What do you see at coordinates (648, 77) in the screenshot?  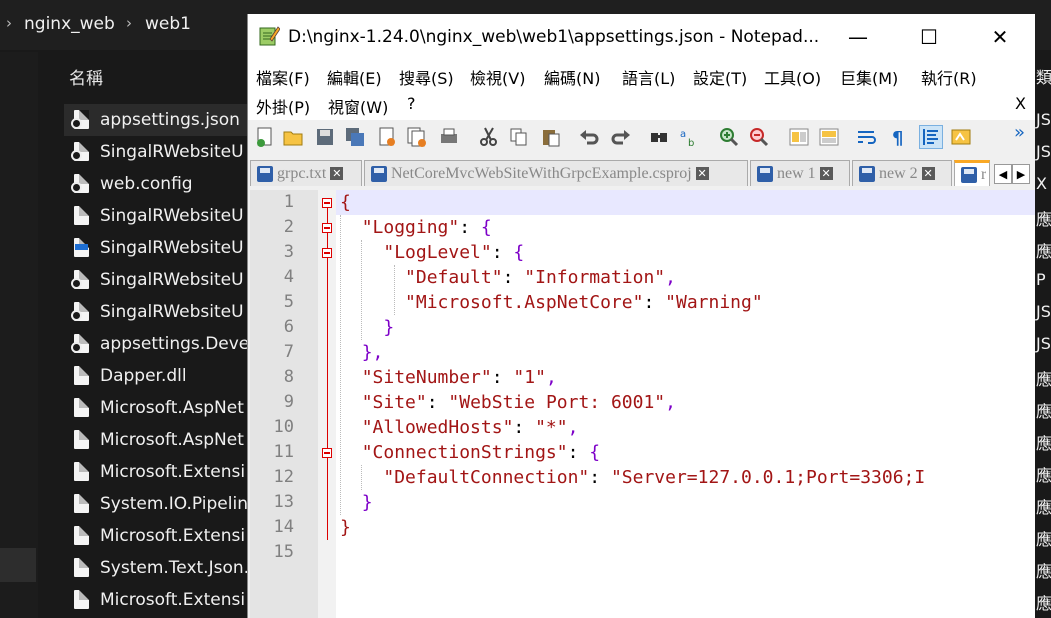 I see `menu-language: 語言(L)` at bounding box center [648, 77].